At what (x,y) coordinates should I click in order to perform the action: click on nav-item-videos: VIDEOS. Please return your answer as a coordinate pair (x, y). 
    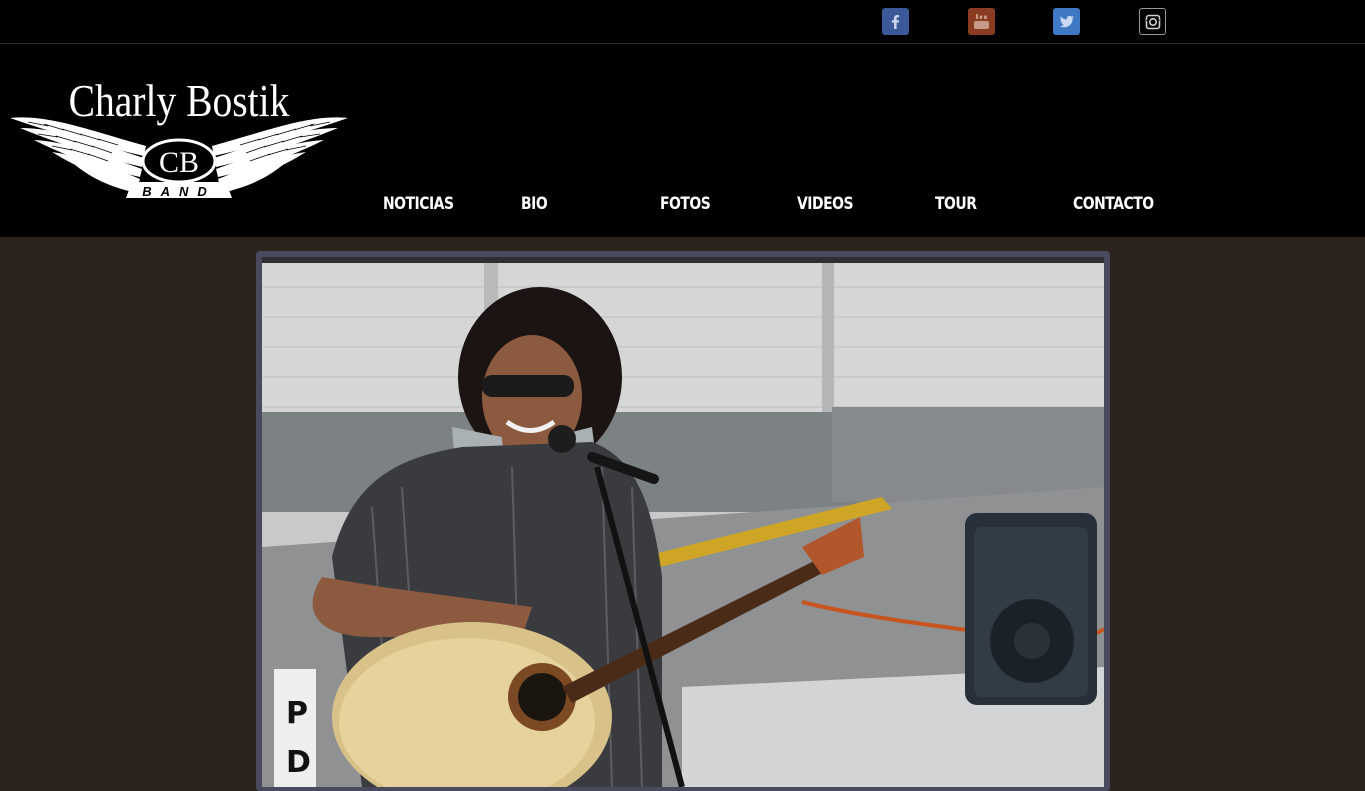
    Looking at the image, I should click on (825, 204).